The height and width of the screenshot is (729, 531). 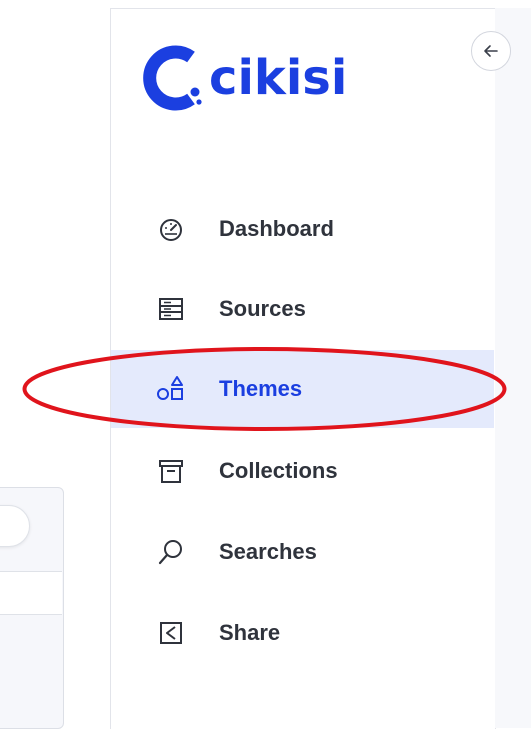 I want to click on arrow-left-icon, so click(x=491, y=51).